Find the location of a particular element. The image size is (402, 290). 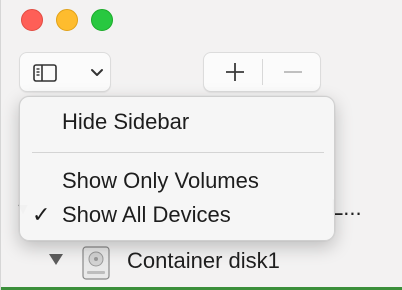

add-remove-control is located at coordinates (262, 72).